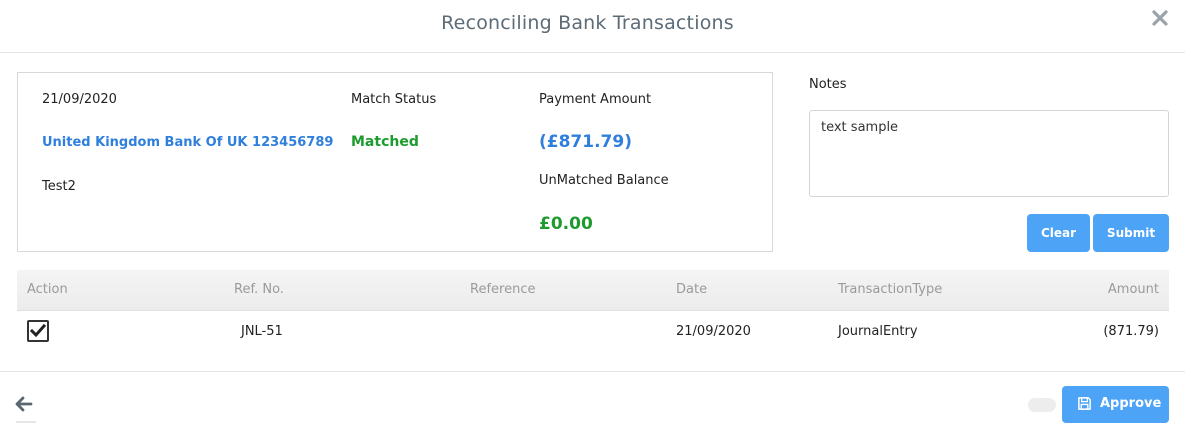 This screenshot has width=1185, height=438. I want to click on table-row: JNL-51 21/09/2020 JournalEntry (871.79), so click(593, 332).